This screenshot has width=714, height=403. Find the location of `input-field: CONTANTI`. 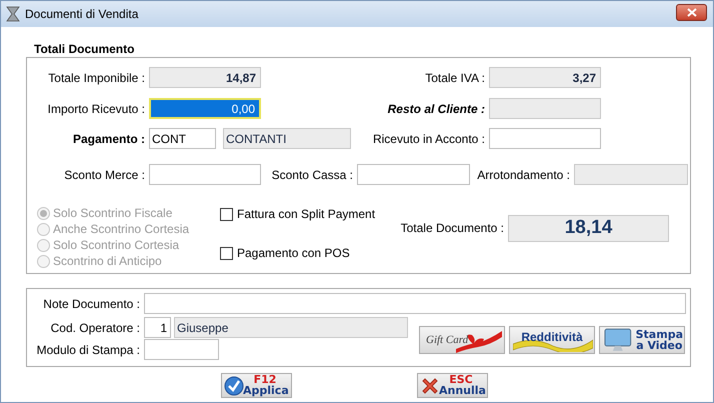

input-field: CONTANTI is located at coordinates (287, 138).